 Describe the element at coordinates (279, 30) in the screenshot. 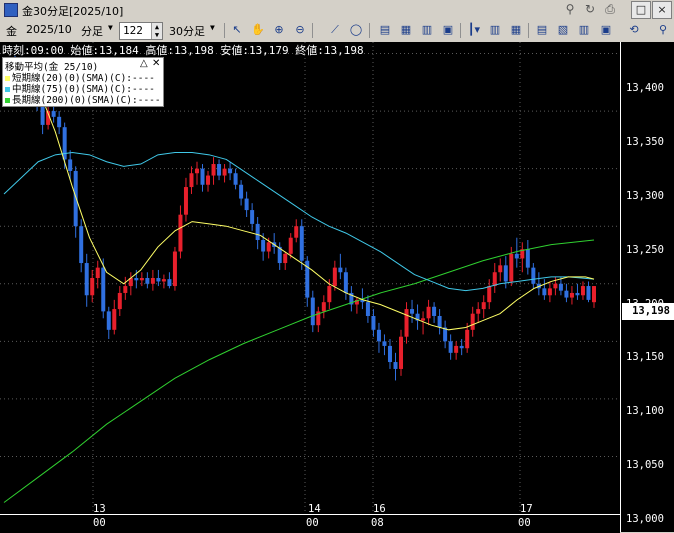

I see `zoom-in-icon: ⊕` at that location.